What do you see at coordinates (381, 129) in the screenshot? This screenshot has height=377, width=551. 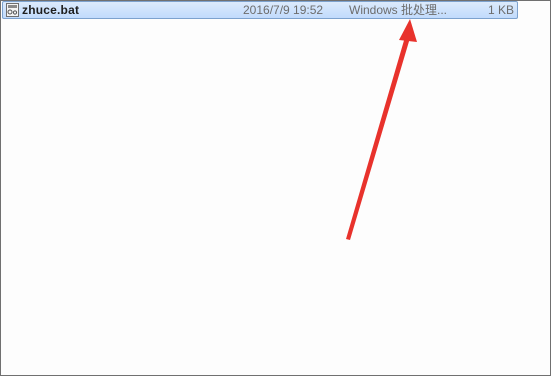 I see `red-arrow-annotation` at bounding box center [381, 129].